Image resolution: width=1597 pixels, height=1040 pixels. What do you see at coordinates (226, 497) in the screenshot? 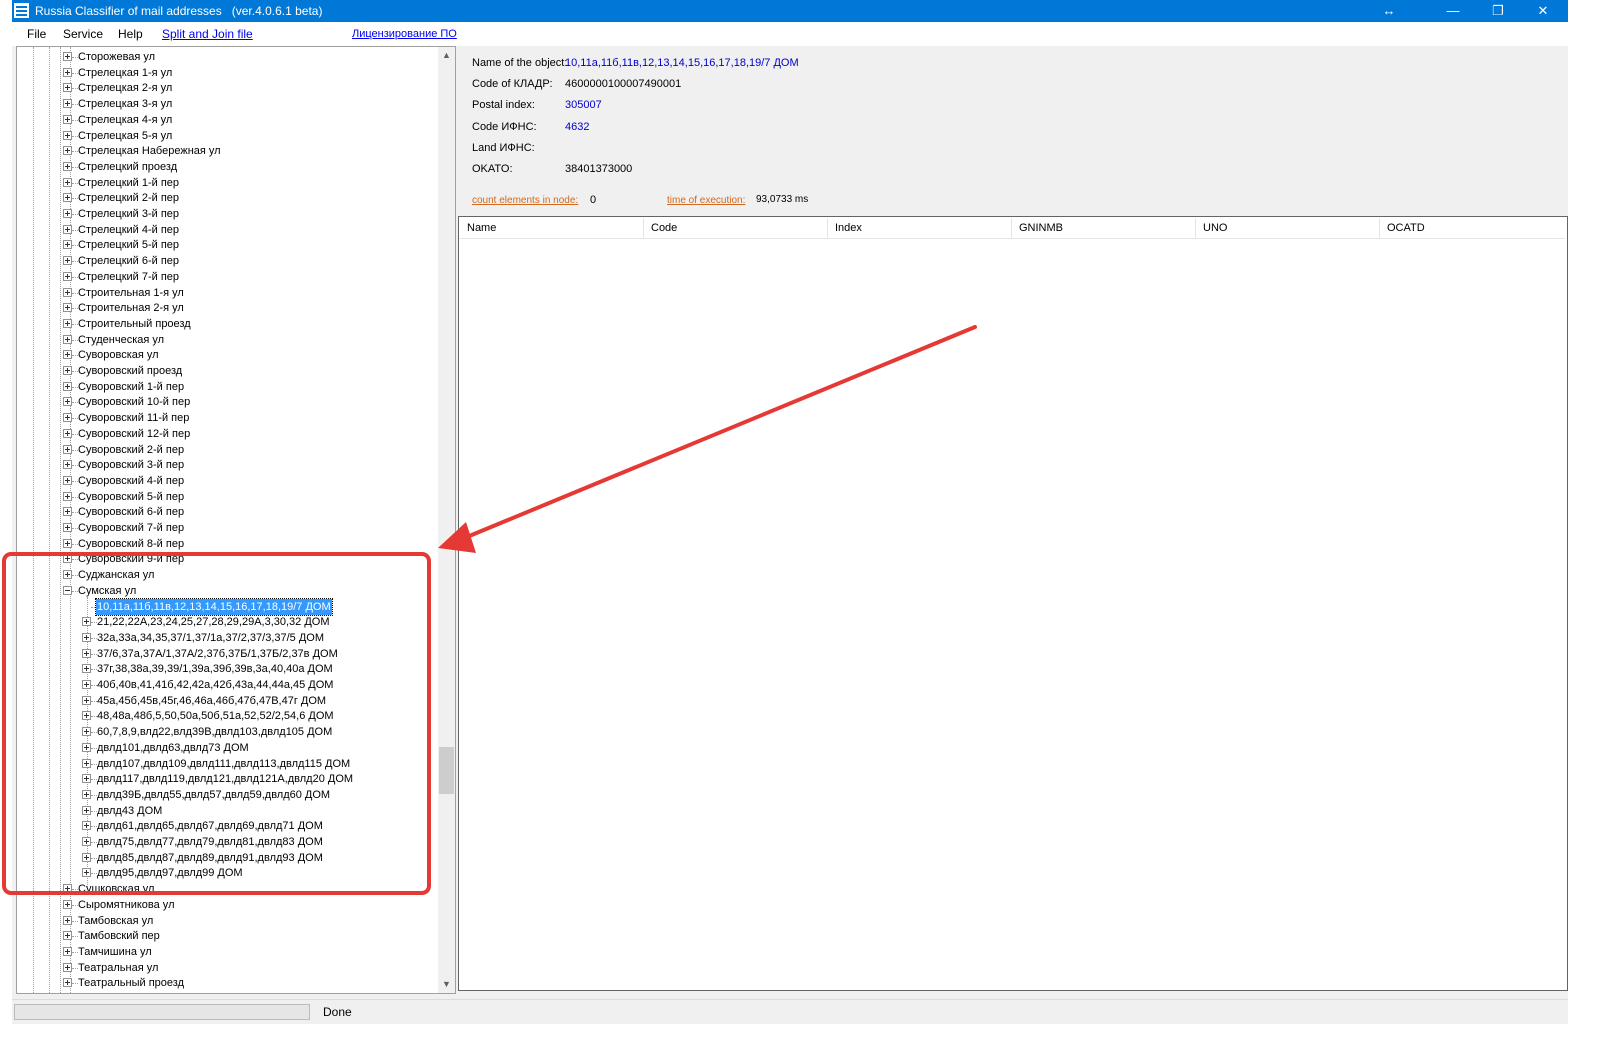
I see `tree-street-item: Суворовский 5-й пер` at bounding box center [226, 497].